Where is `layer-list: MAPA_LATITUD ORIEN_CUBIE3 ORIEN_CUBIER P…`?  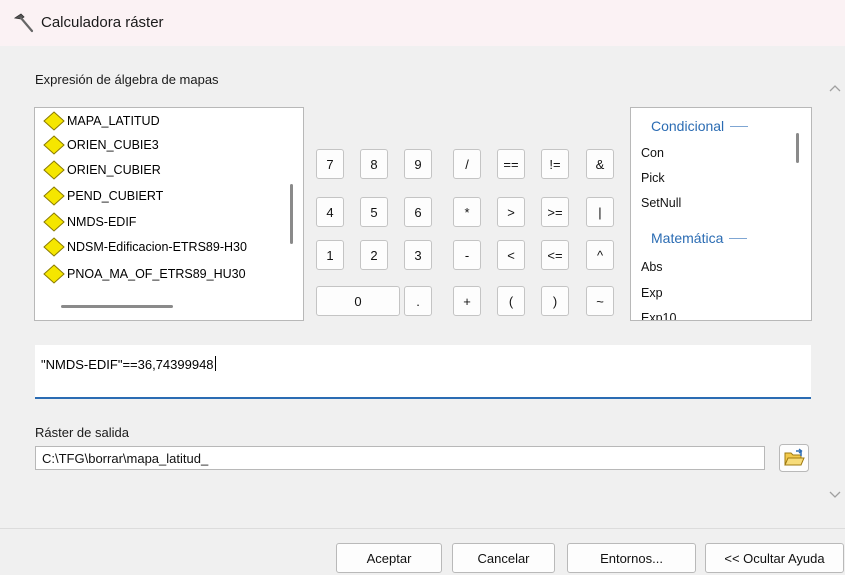
layer-list: MAPA_LATITUD ORIEN_CUBIE3 ORIEN_CUBIER P… is located at coordinates (169, 214).